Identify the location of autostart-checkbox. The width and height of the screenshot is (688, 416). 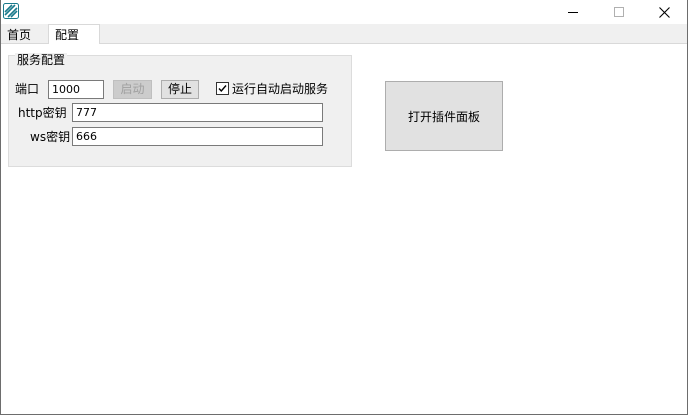
(222, 88).